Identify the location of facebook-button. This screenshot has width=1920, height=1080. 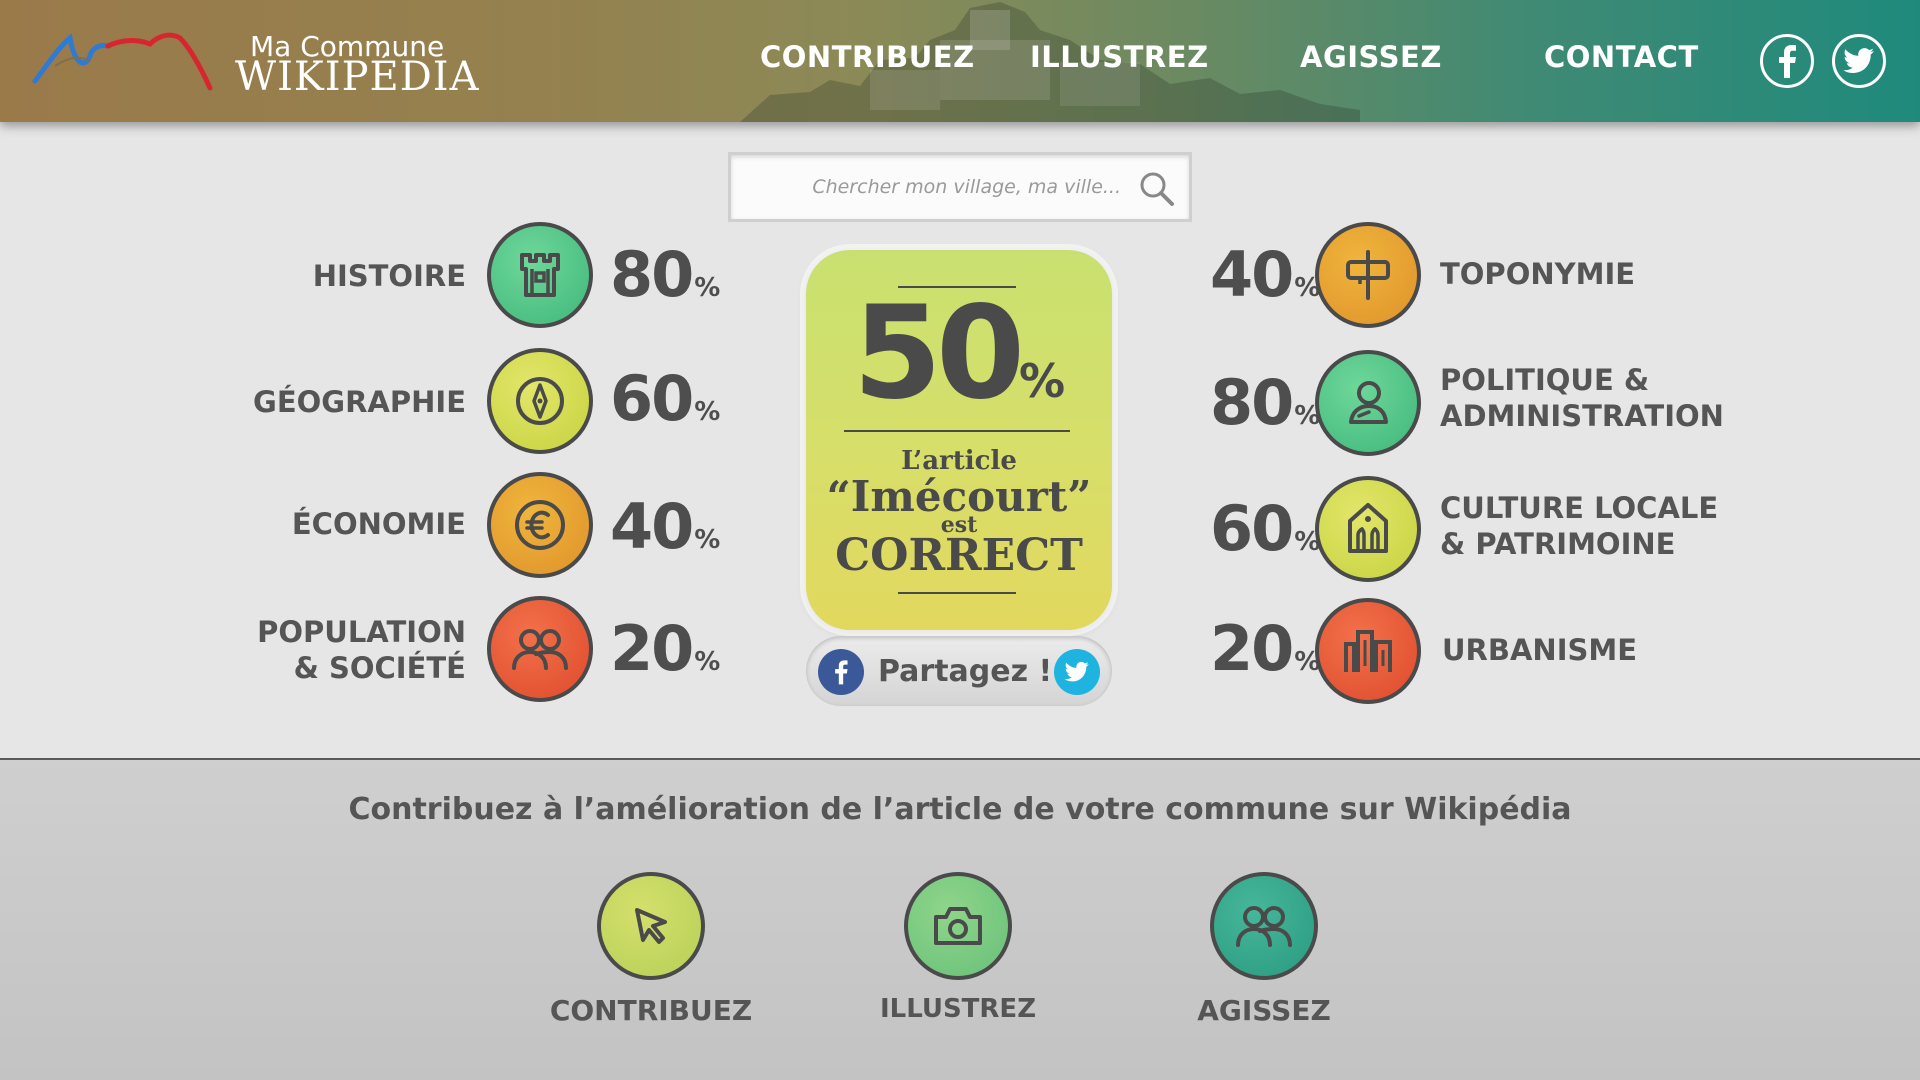
(1787, 61).